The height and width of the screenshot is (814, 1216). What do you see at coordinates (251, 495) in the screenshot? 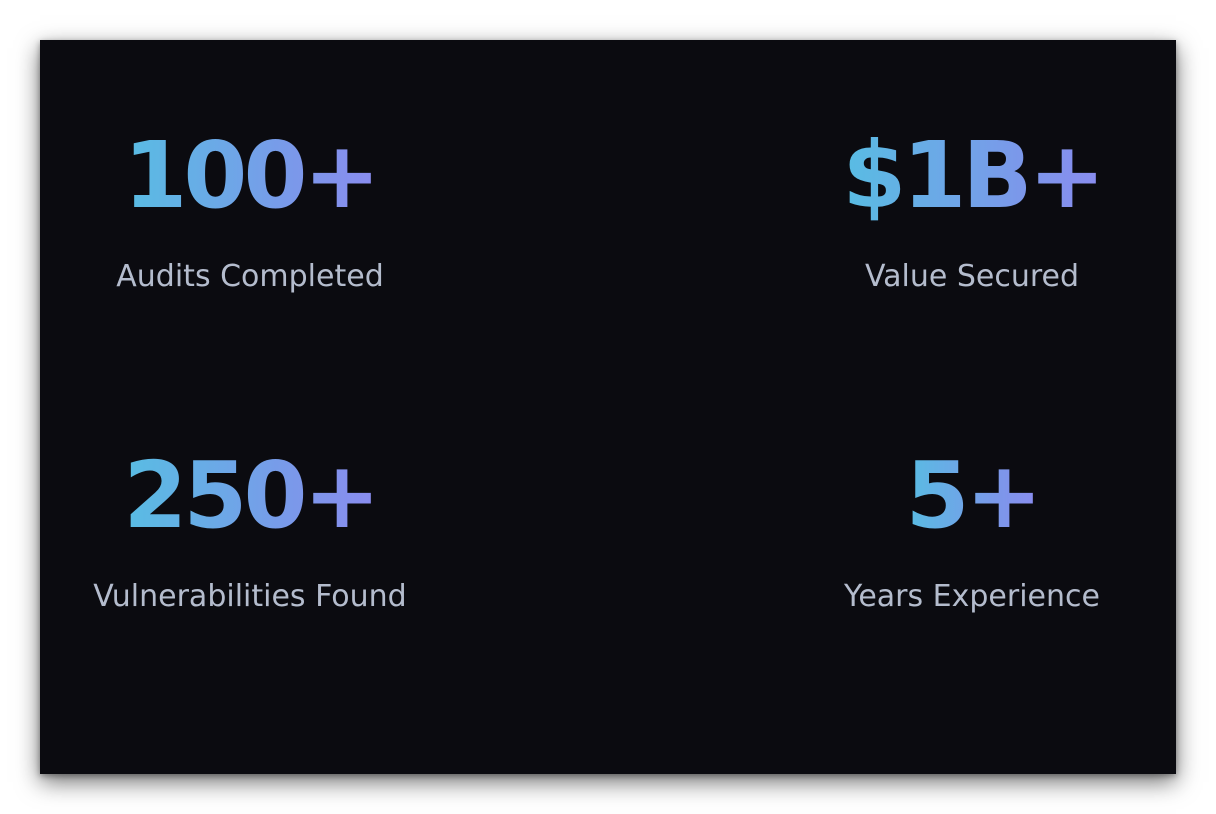
I see `stat-value: 250+` at bounding box center [251, 495].